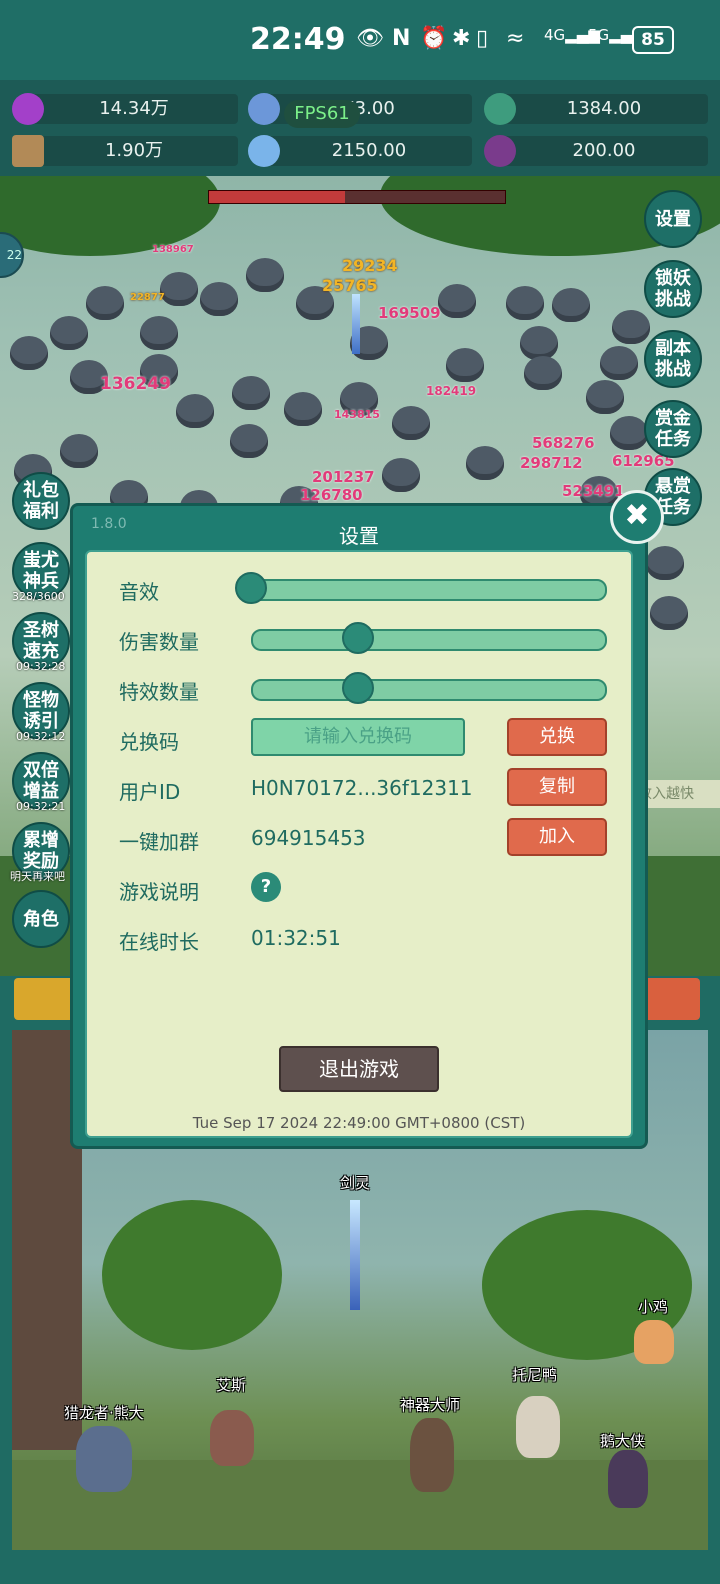 Image resolution: width=720 pixels, height=1584 pixels. I want to click on join-button: 加入, so click(557, 837).